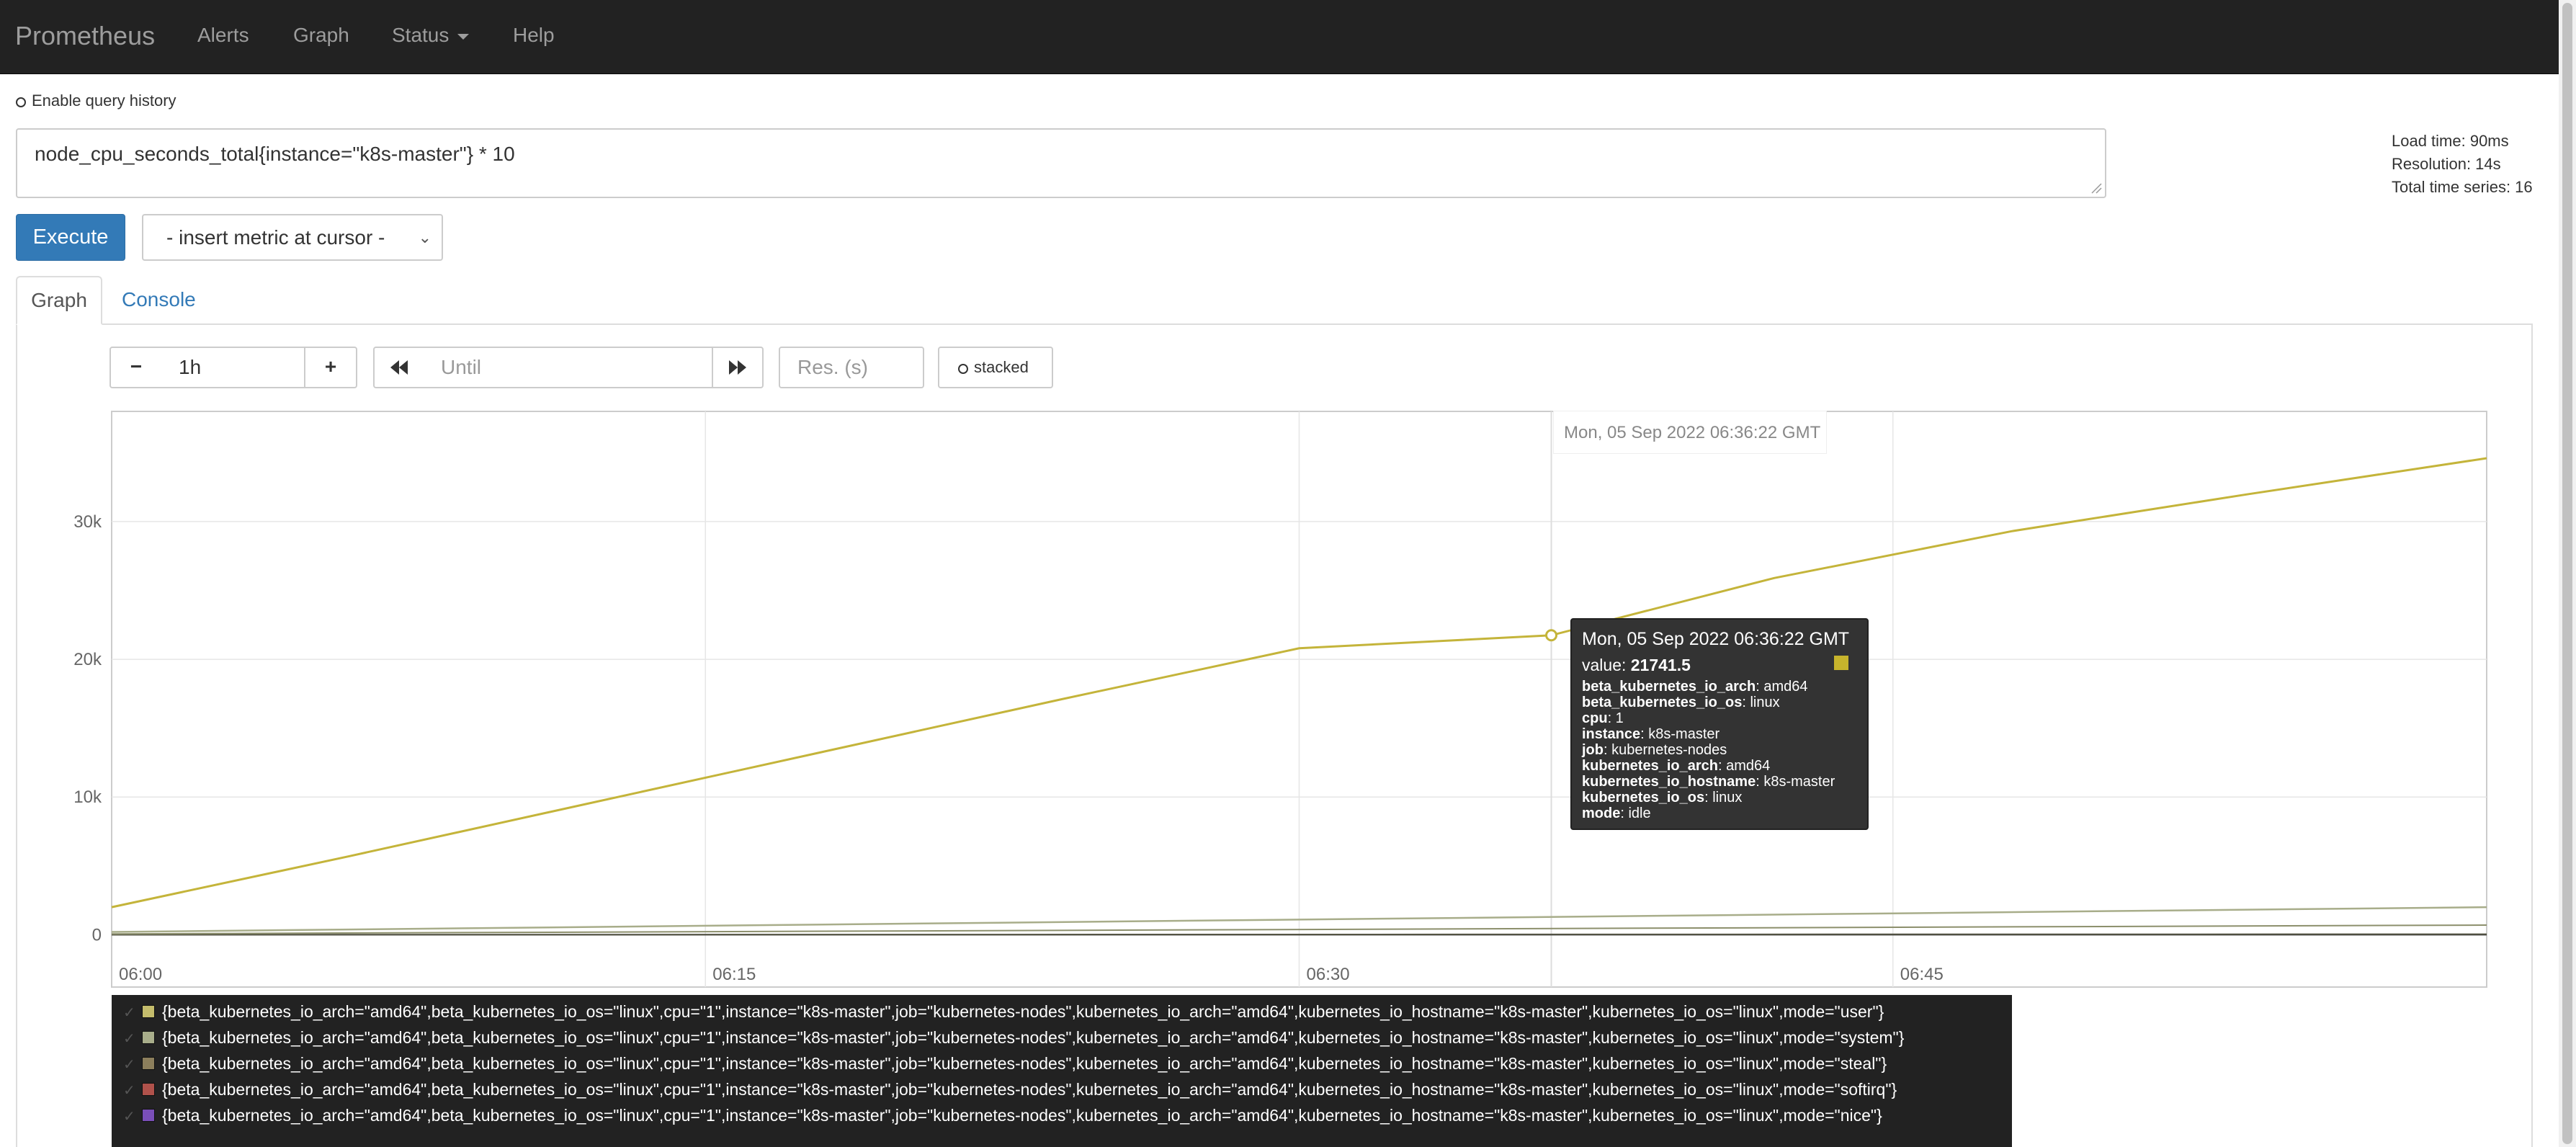 This screenshot has height=1147, width=2576. I want to click on tooltip-label-row: mode: idle, so click(1719, 813).